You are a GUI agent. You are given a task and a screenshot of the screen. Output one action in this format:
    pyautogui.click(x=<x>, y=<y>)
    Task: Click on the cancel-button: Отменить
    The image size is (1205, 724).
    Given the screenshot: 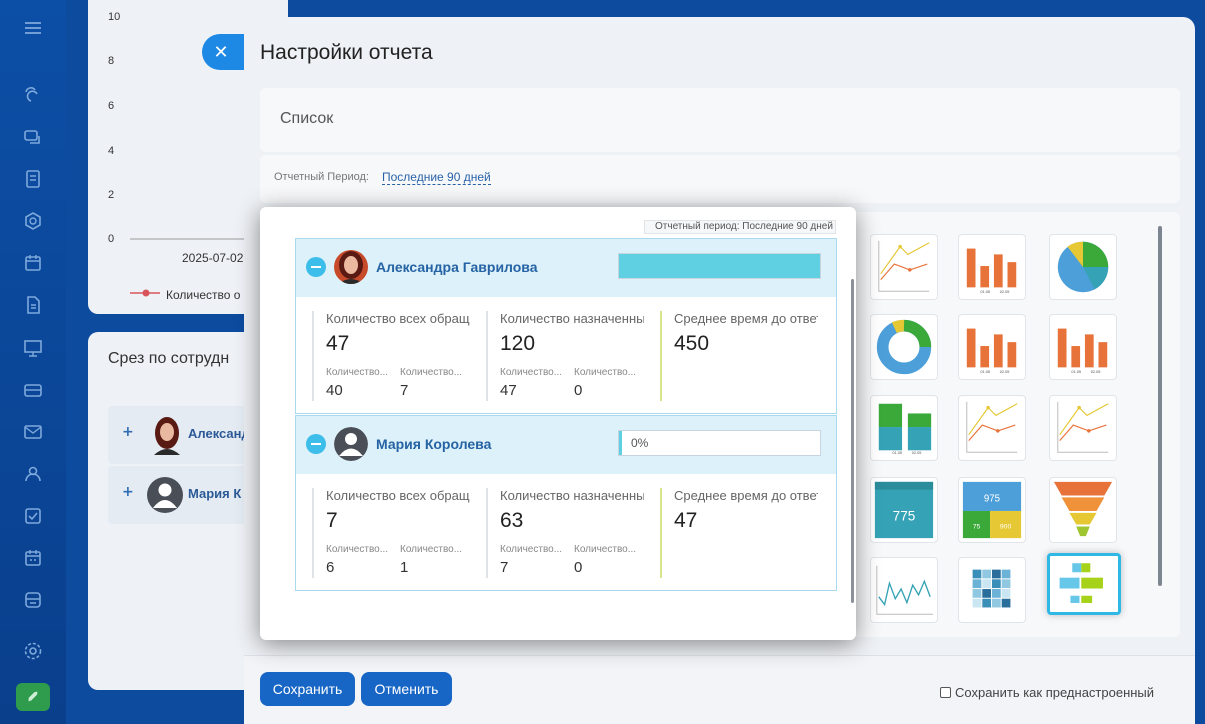 What is the action you would take?
    pyautogui.click(x=406, y=689)
    